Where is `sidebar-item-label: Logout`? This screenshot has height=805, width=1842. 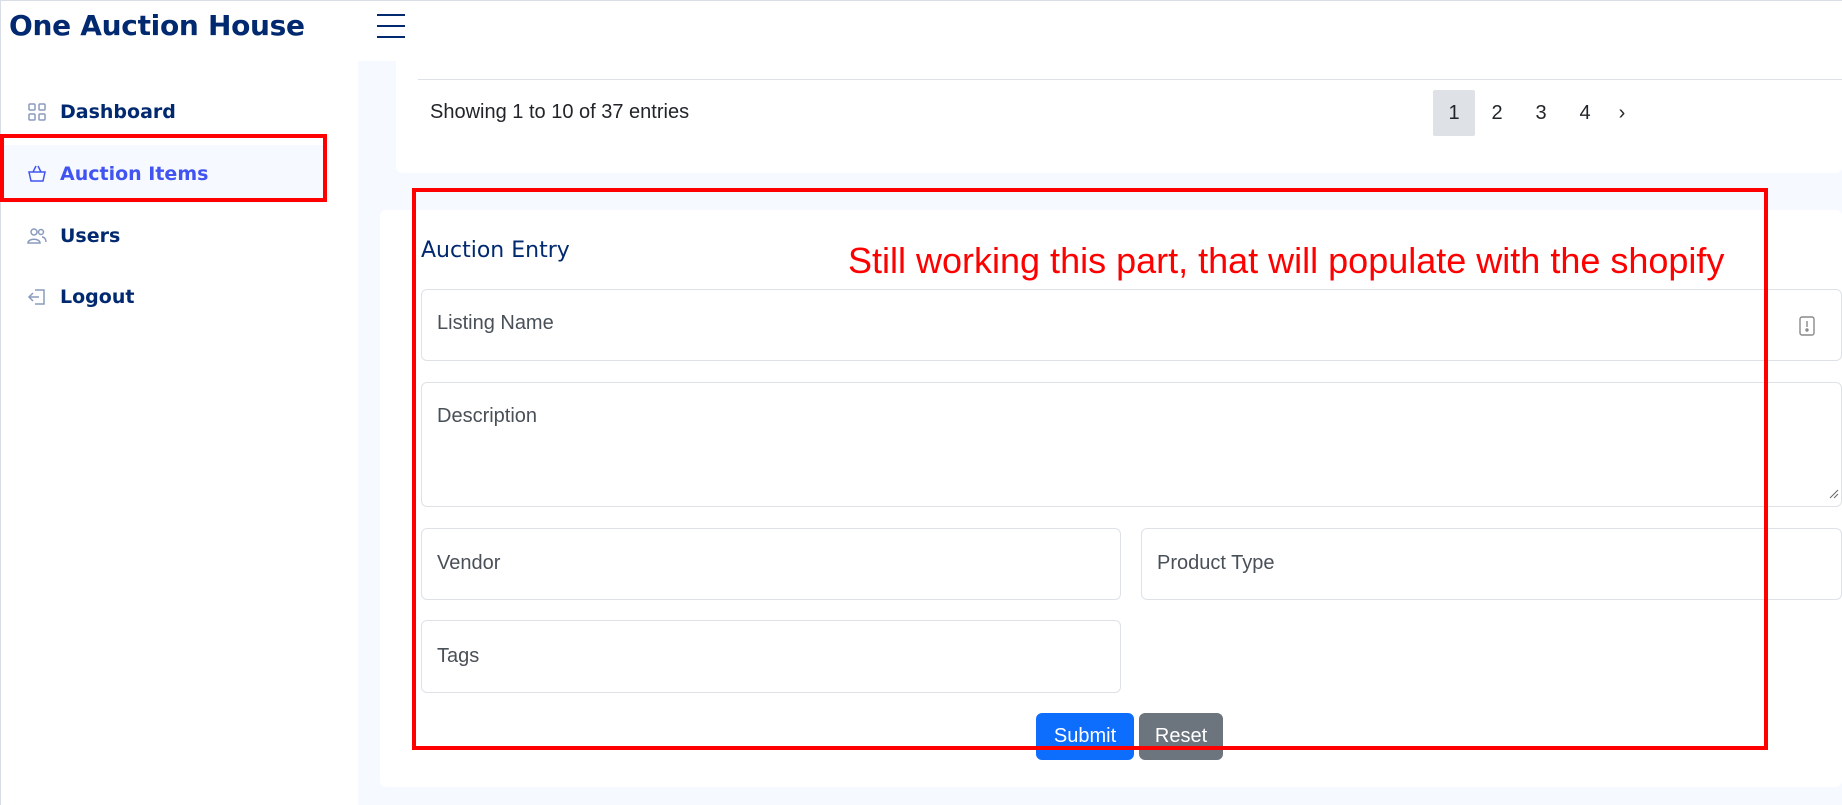 sidebar-item-label: Logout is located at coordinates (97, 297).